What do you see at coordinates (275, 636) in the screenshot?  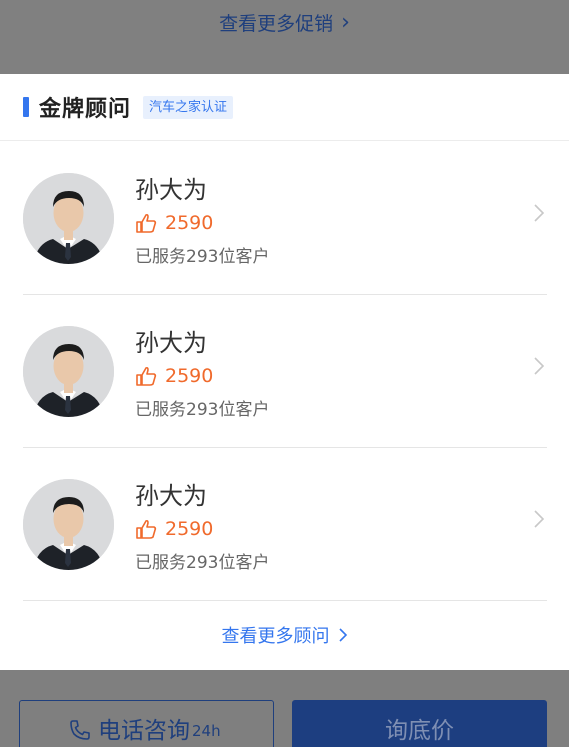 I see `more-advisors-label: 查看更多顾问` at bounding box center [275, 636].